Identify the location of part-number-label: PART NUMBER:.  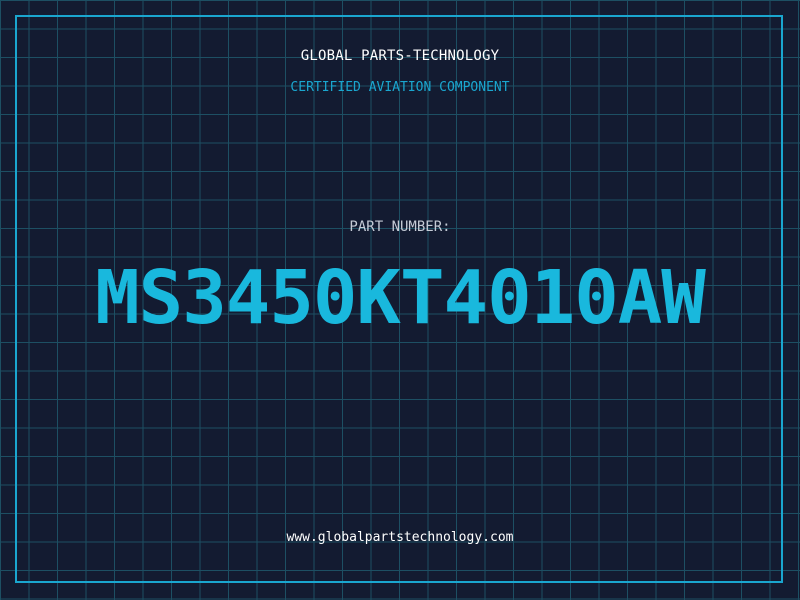
(400, 227).